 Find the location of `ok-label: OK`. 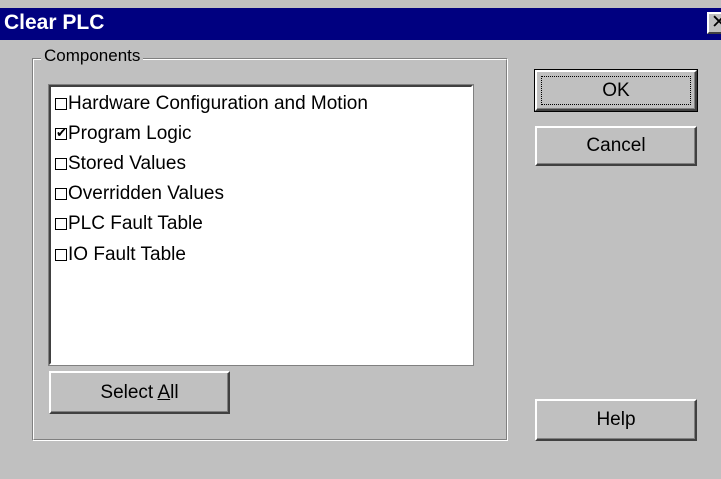

ok-label: OK is located at coordinates (616, 90).